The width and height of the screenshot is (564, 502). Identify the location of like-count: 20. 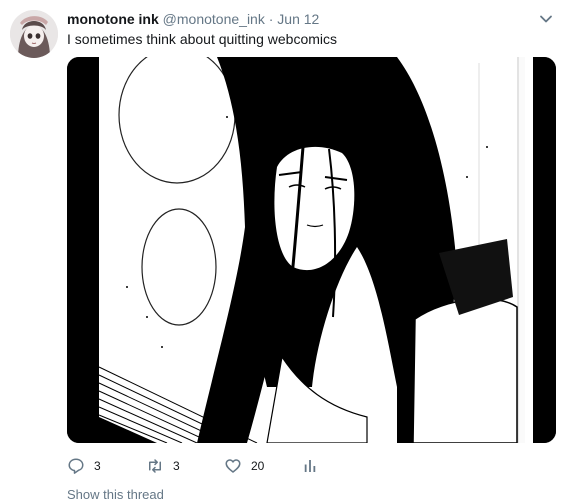
(258, 466).